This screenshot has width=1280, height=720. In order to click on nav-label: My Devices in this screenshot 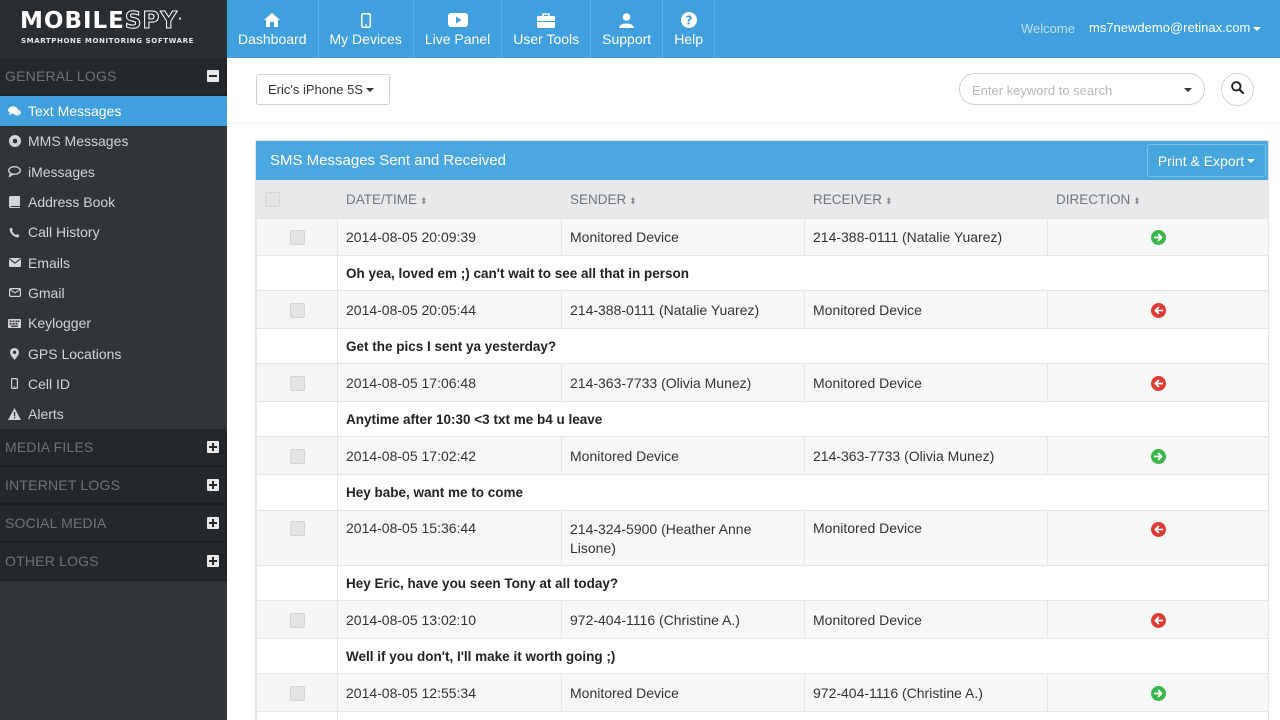, I will do `click(365, 39)`.